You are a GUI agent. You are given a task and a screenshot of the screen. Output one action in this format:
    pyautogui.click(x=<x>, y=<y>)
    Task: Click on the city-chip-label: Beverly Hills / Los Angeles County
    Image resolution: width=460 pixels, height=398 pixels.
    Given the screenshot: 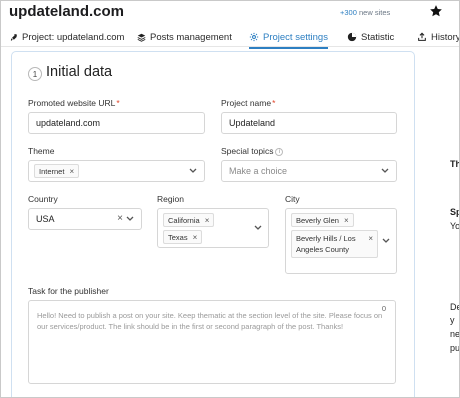 What is the action you would take?
    pyautogui.click(x=326, y=244)
    